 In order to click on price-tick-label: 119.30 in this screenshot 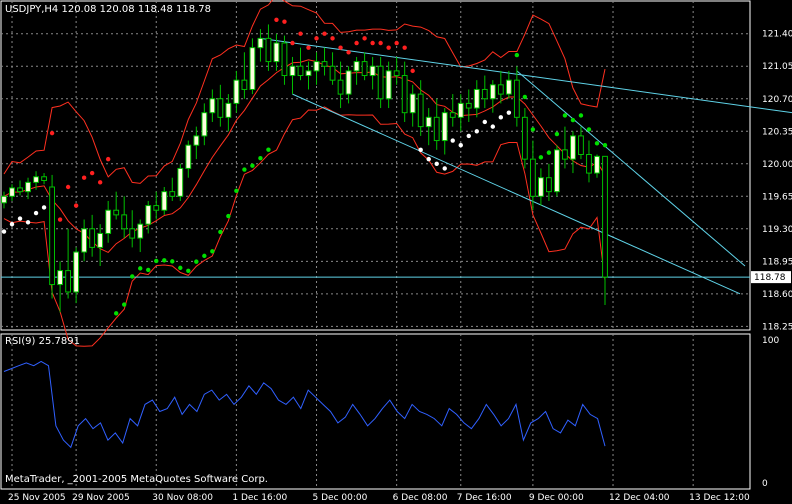, I will do `click(777, 230)`.